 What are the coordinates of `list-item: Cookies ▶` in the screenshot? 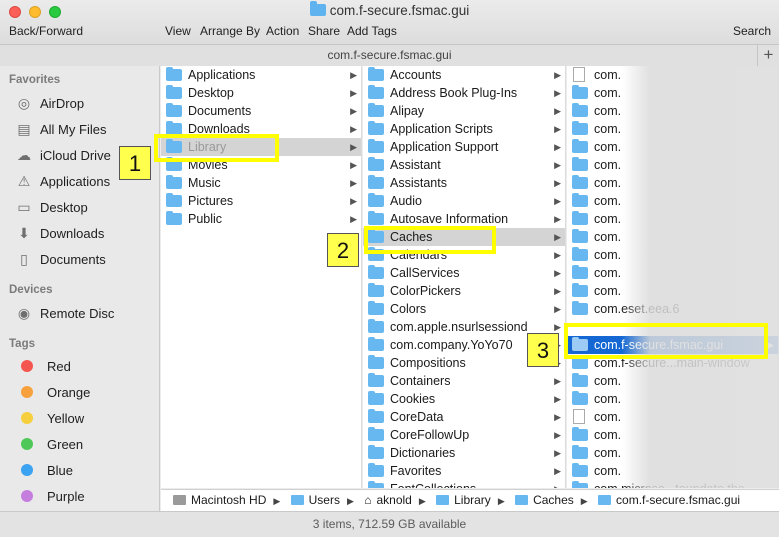 It's located at (464, 399).